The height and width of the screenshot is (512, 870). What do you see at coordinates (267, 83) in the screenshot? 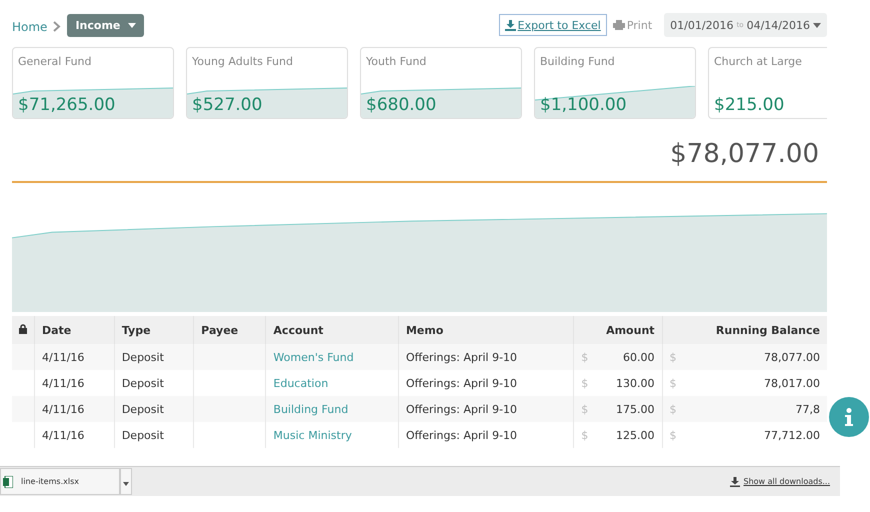
I see `fund-card: Young Adults Fund $527.00` at bounding box center [267, 83].